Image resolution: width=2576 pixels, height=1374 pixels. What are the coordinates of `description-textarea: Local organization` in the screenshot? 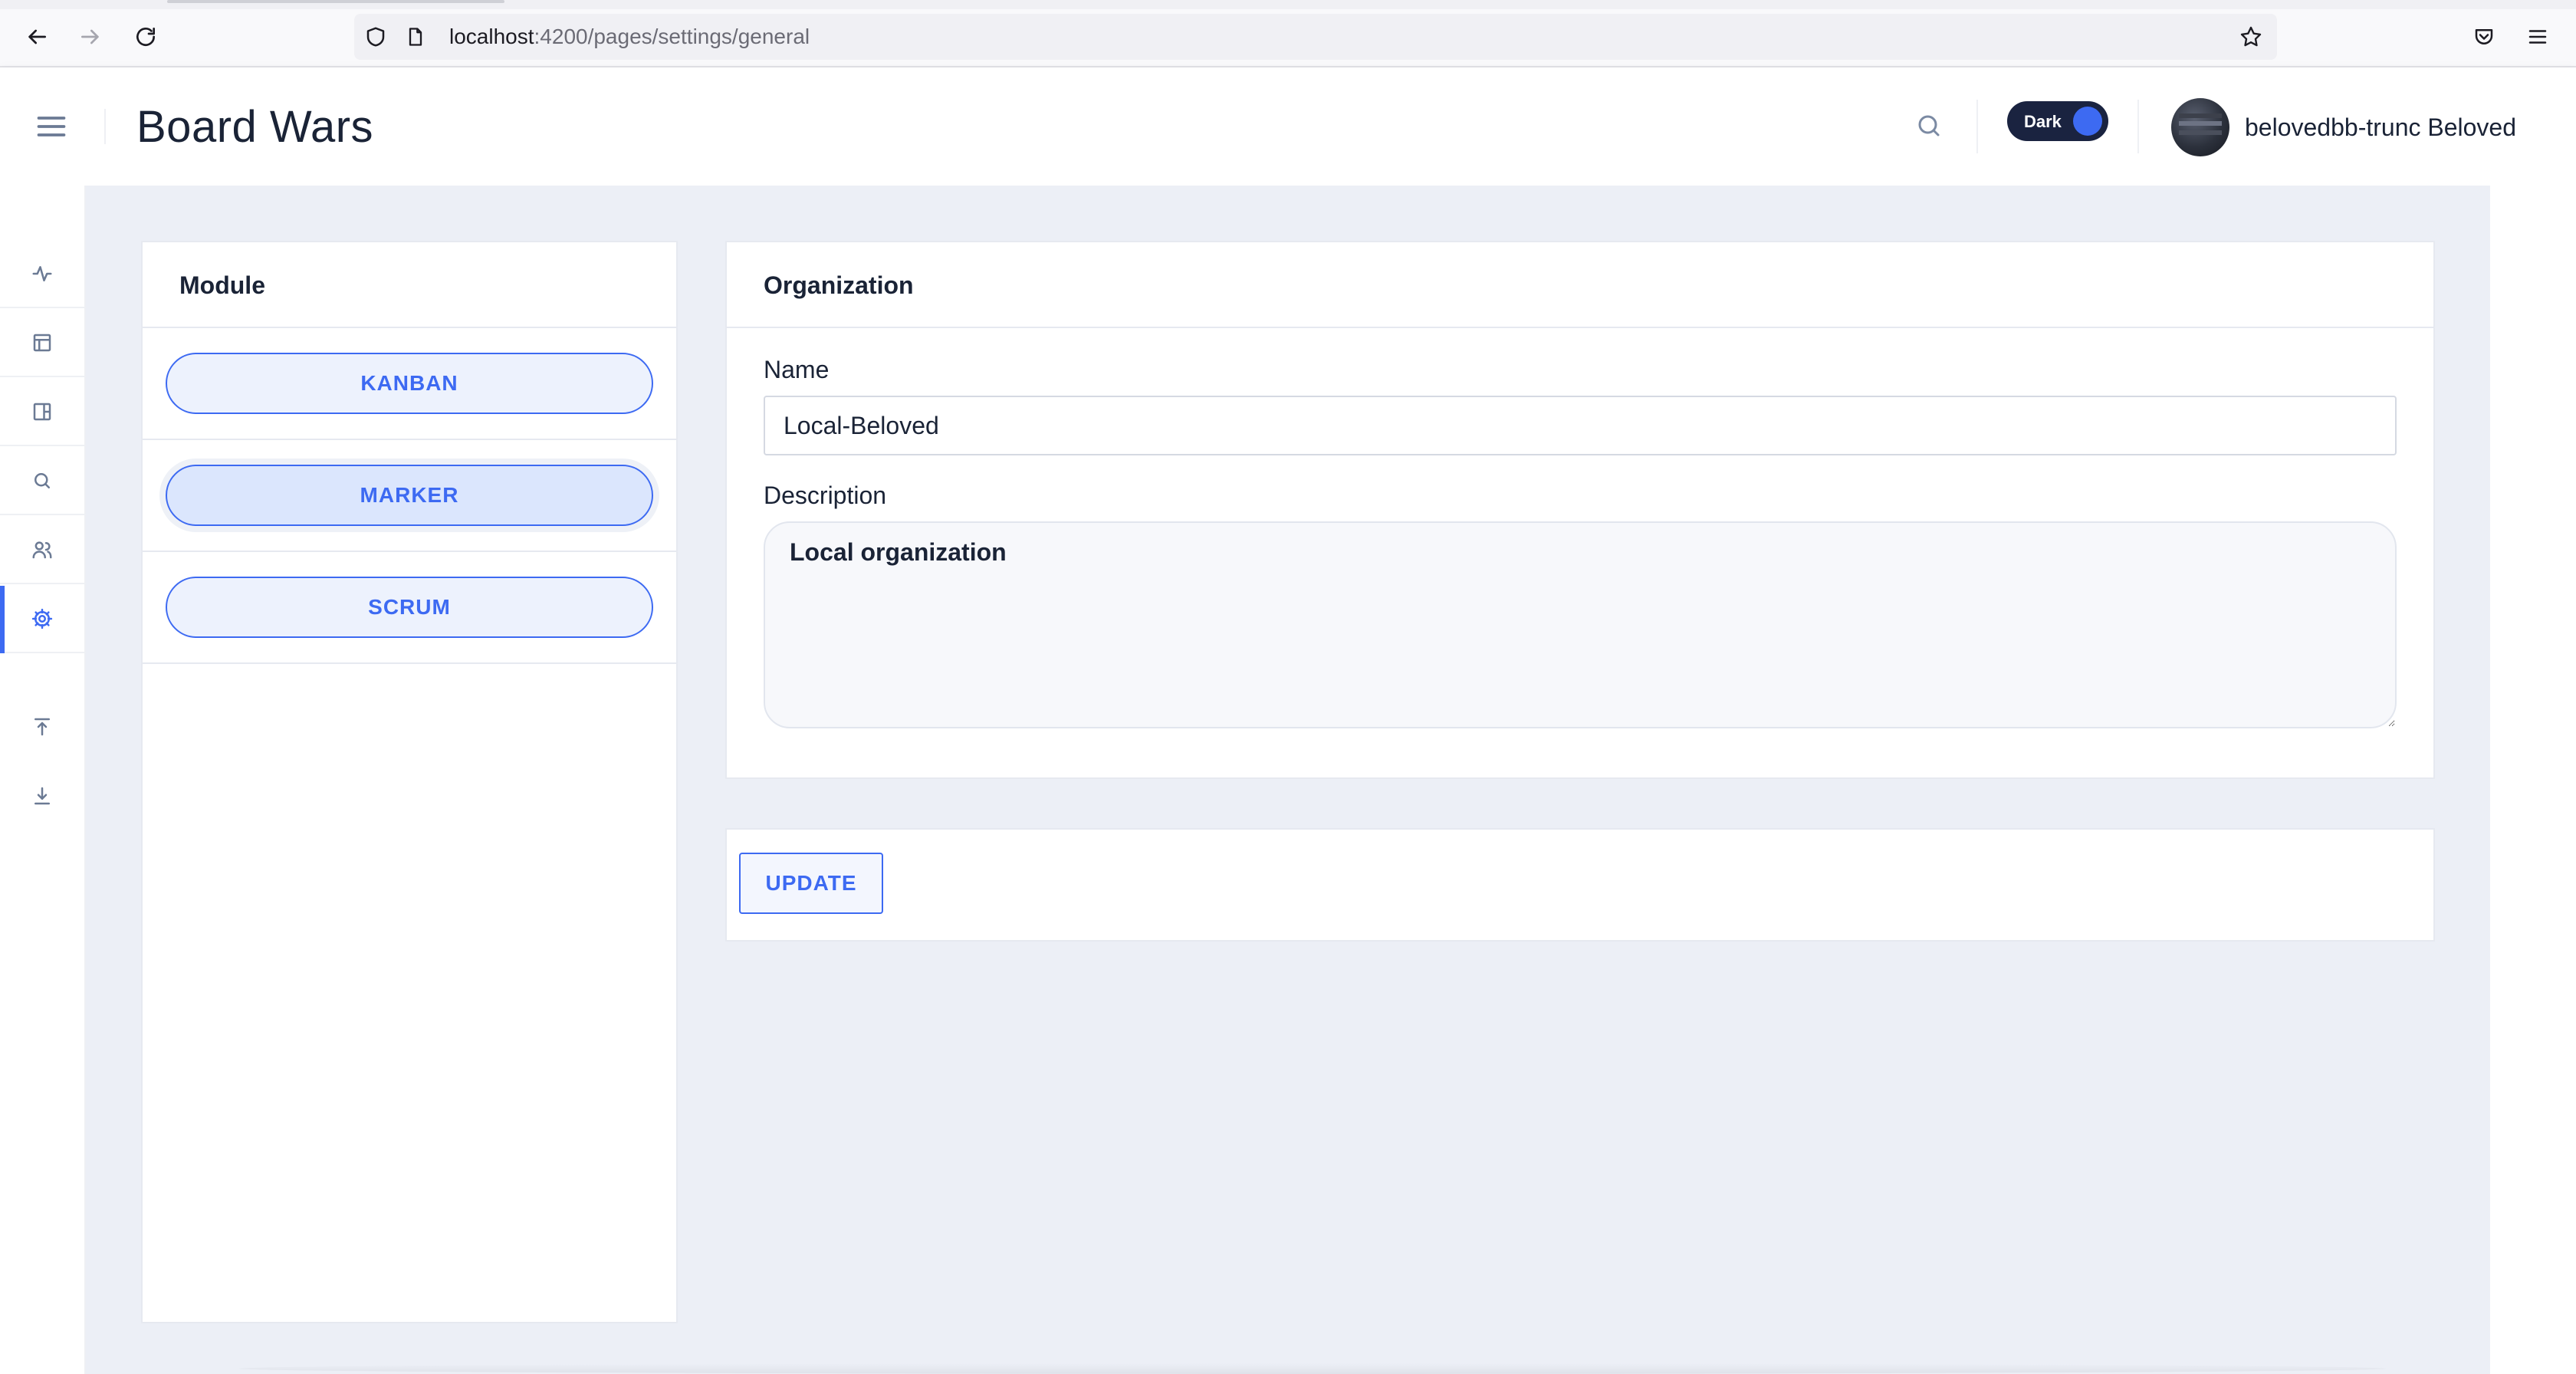 It's located at (1581, 624).